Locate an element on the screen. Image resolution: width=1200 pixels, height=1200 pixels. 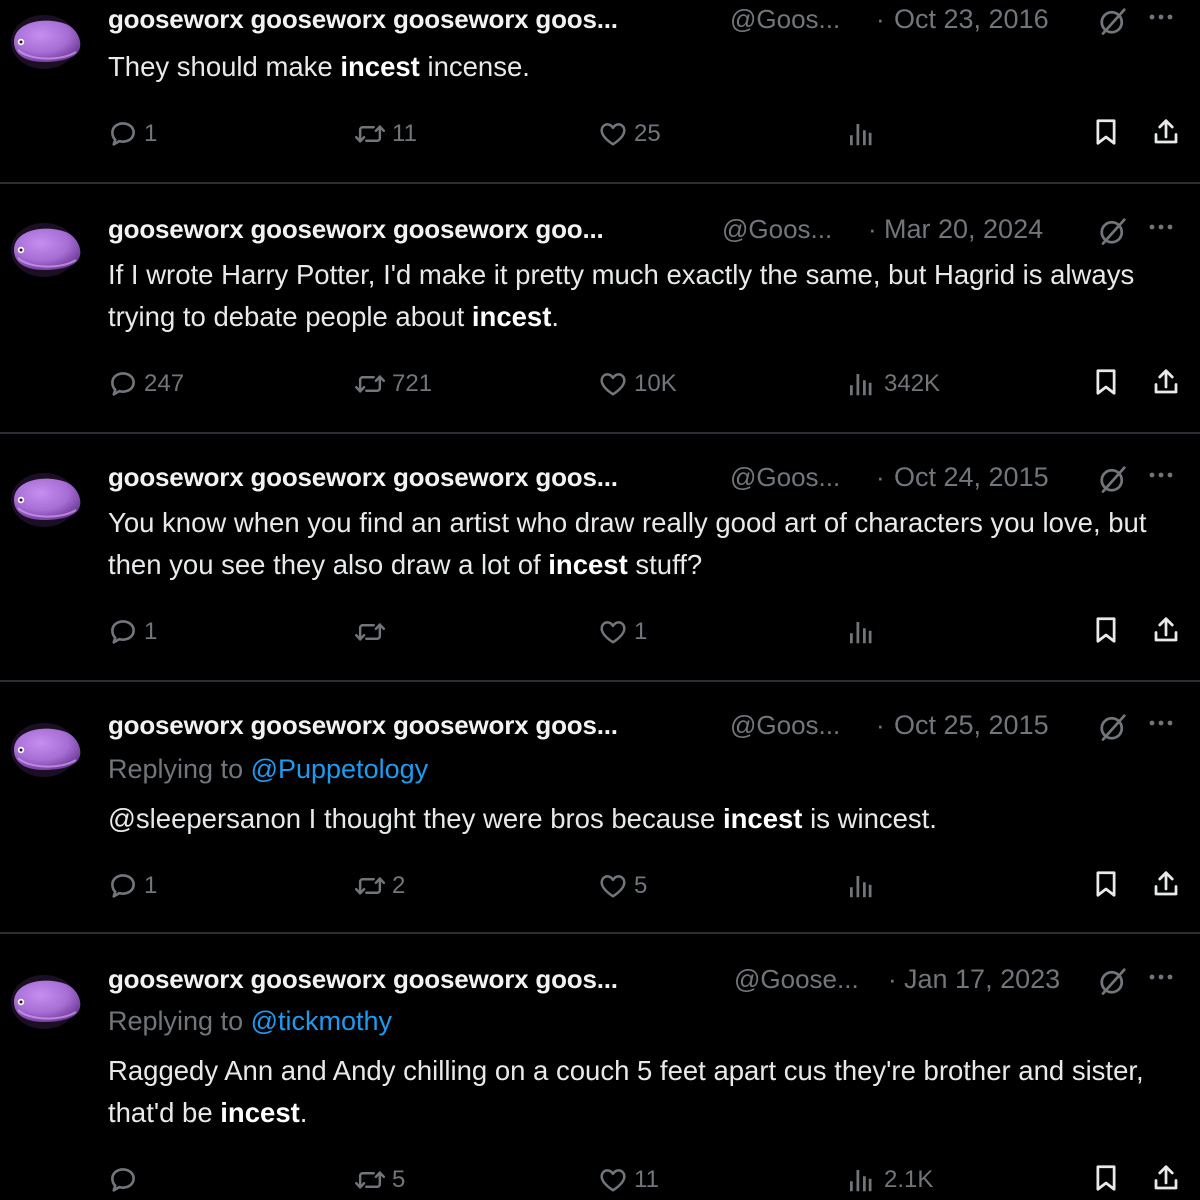
like-button: 5 is located at coordinates (622, 886).